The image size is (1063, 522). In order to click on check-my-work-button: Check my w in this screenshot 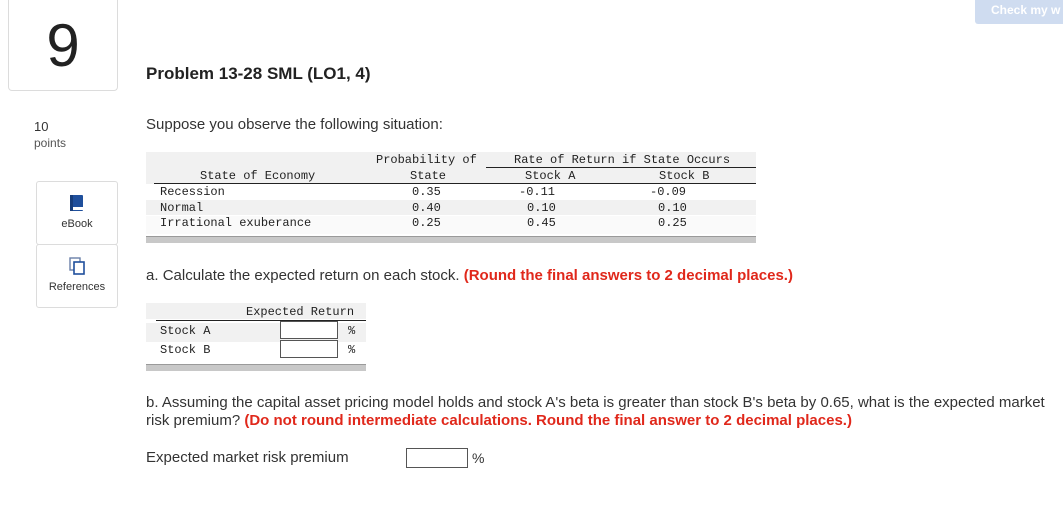, I will do `click(1019, 12)`.